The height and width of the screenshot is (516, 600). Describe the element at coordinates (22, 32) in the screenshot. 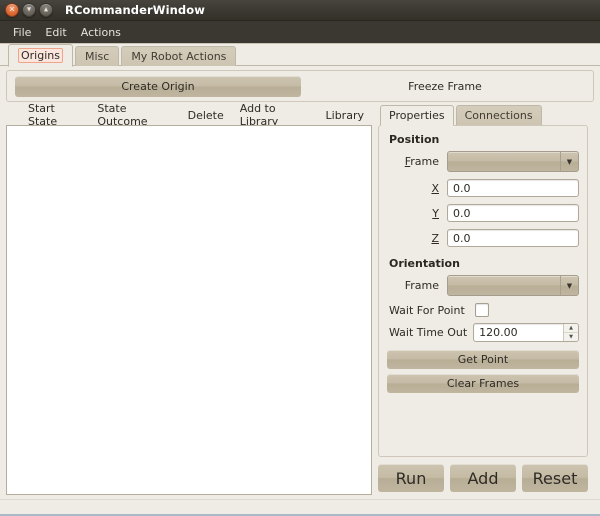

I see `menu-item-file: File` at that location.